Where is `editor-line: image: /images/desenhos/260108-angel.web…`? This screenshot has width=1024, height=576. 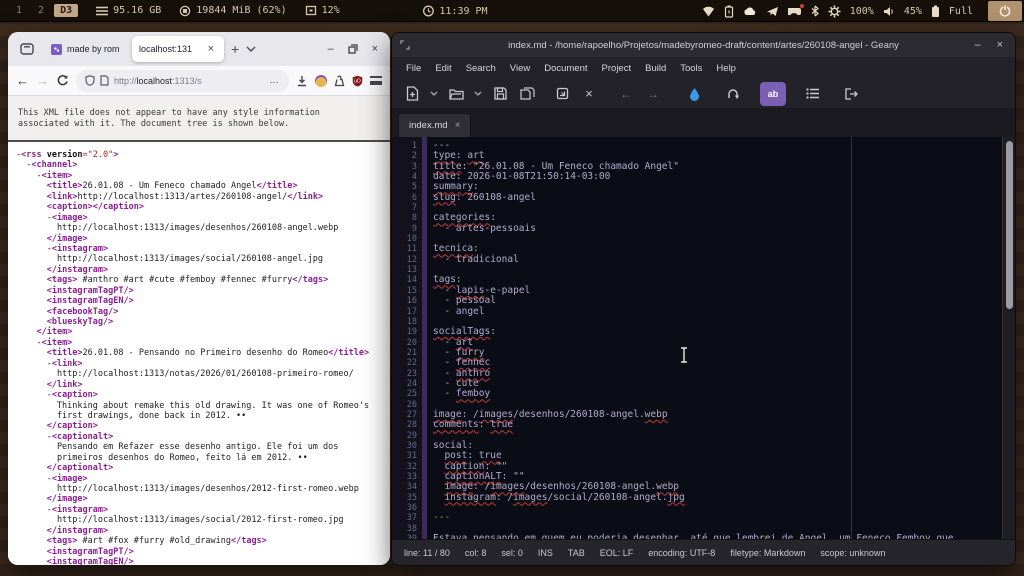
editor-line: image: /images/desenhos/260108-angel.web… is located at coordinates (717, 414).